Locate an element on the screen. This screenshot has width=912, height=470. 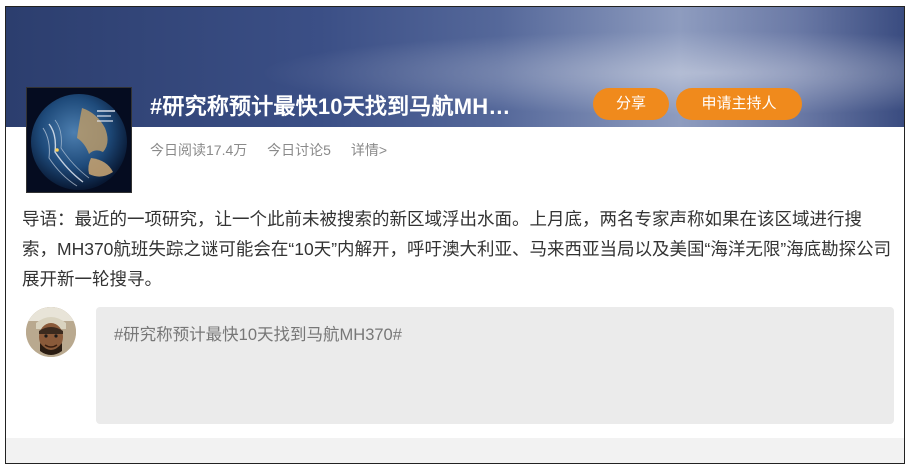
today-discussions: 今日讨论5 is located at coordinates (299, 150).